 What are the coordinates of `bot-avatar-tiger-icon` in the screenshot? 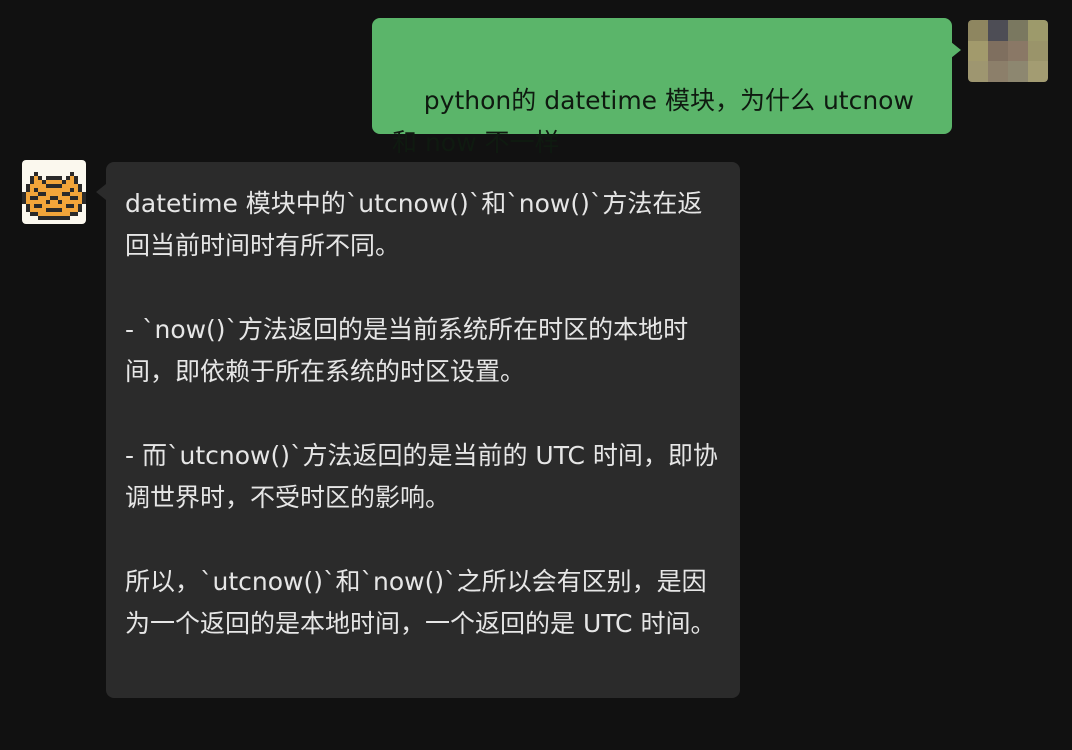 It's located at (54, 192).